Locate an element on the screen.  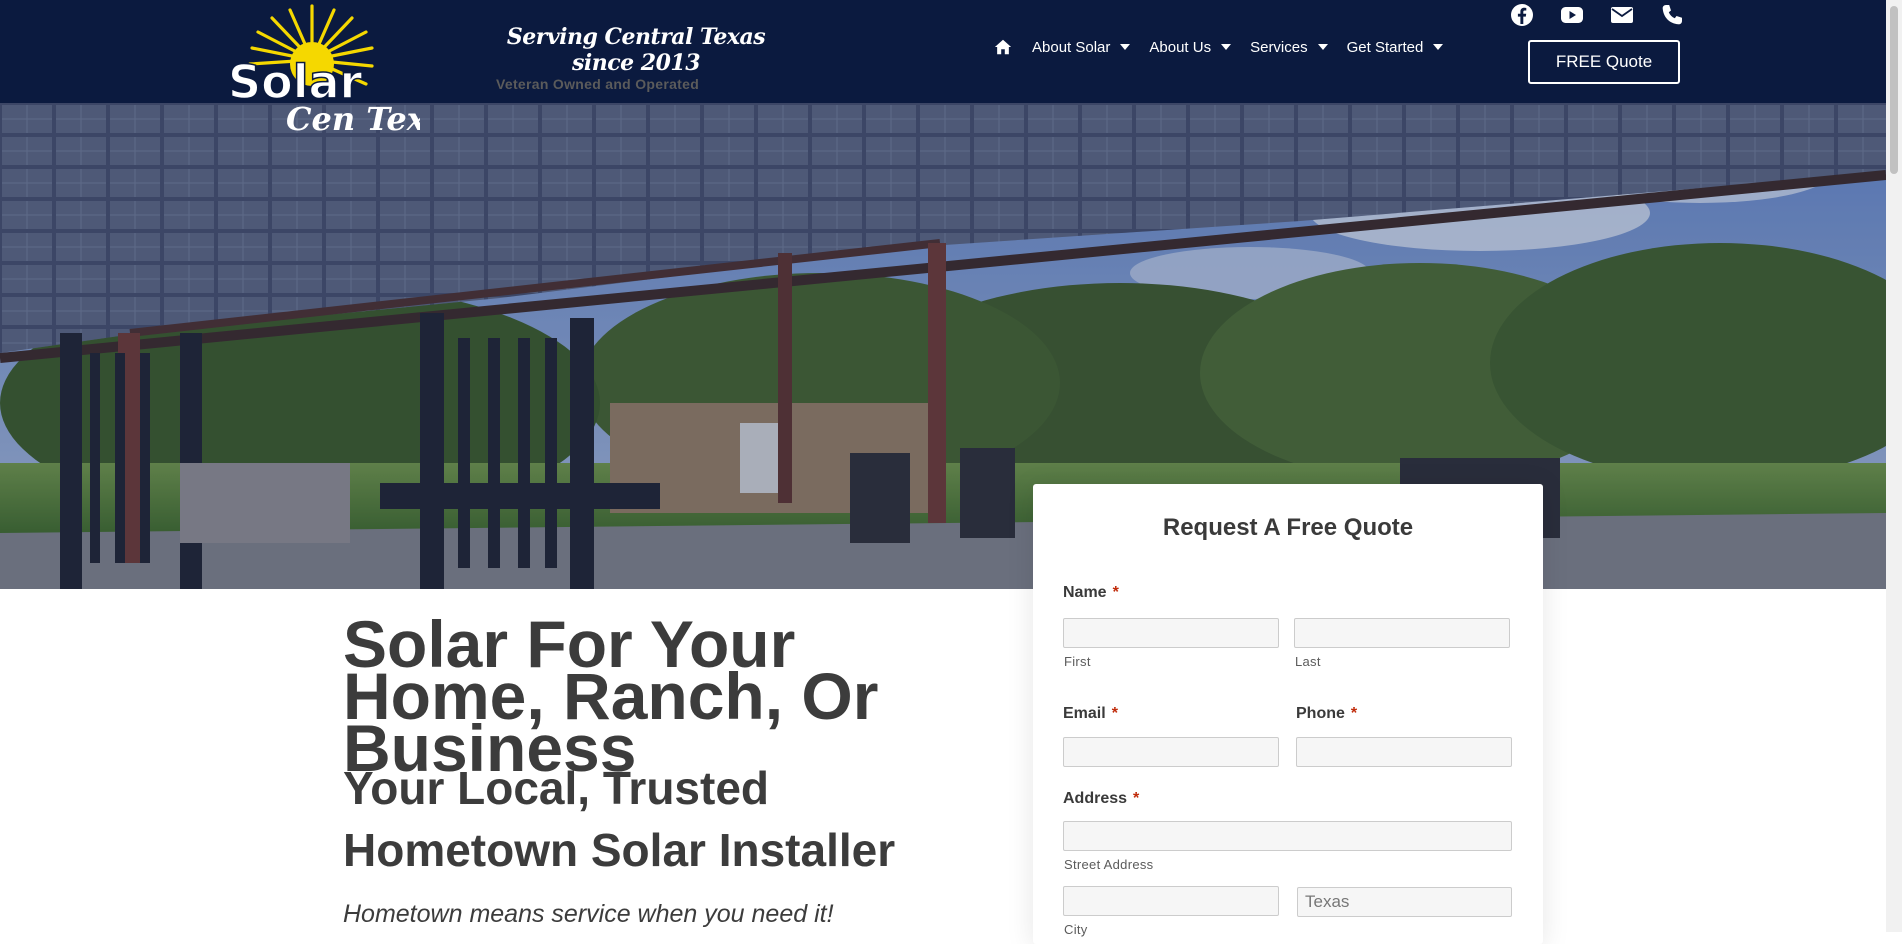
tagline-script: Serving Central Texas since 2013 is located at coordinates (636, 50).